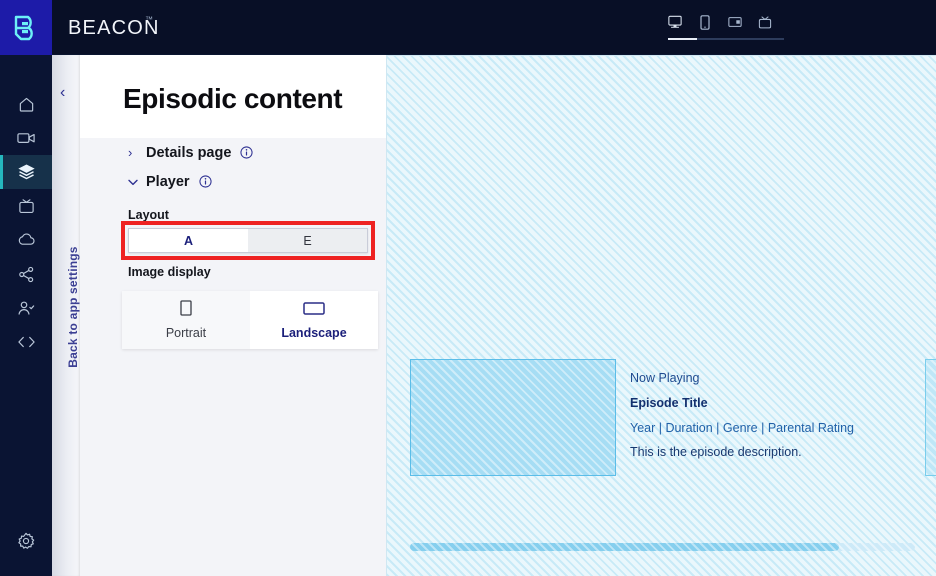 This screenshot has width=936, height=576. I want to click on sidebar-item-distribution, so click(26, 274).